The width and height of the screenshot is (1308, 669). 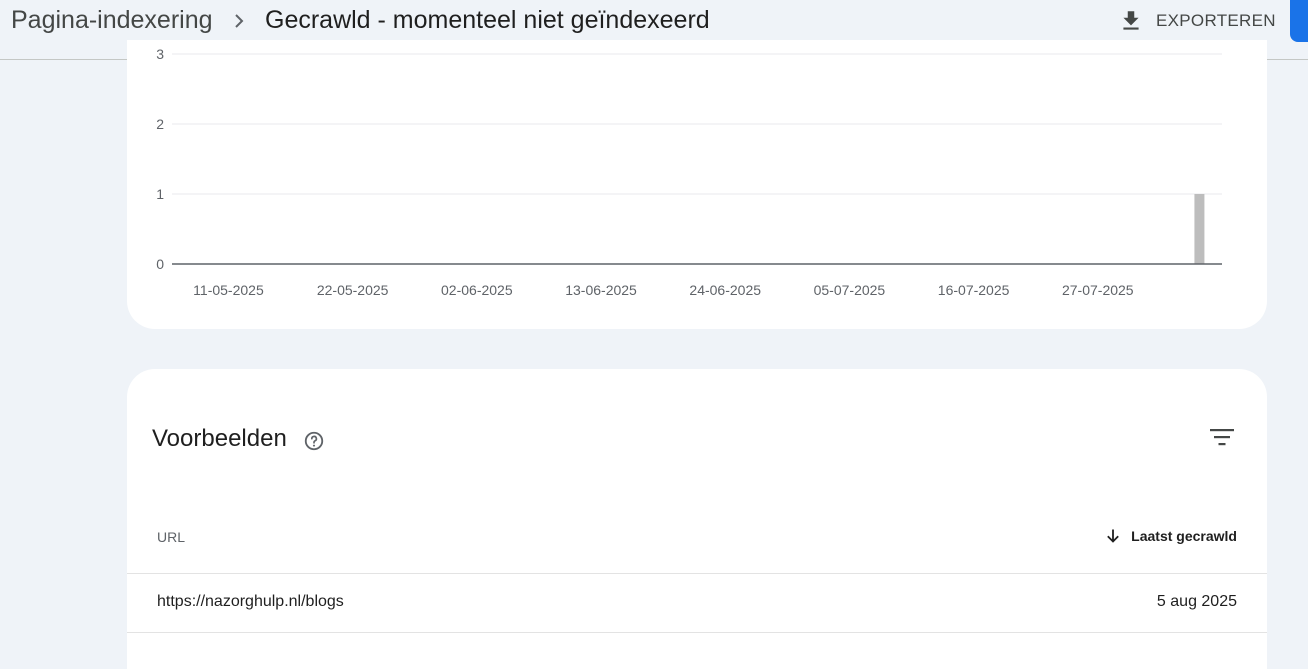 I want to click on x-tick-label: 24-06-2025, so click(x=725, y=290).